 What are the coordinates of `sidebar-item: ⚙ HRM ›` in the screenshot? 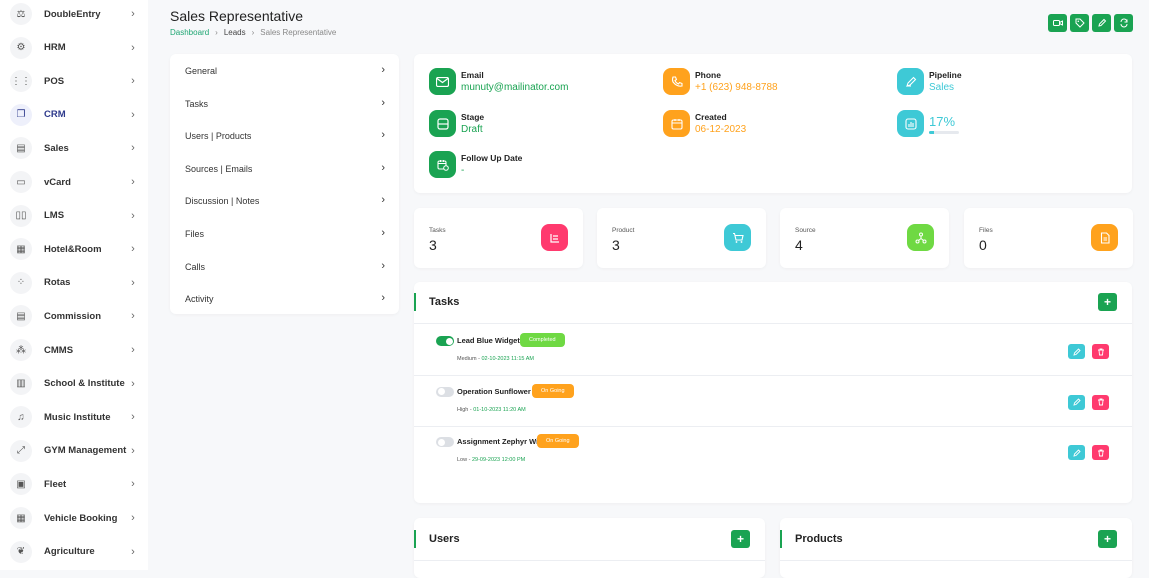 It's located at (74, 48).